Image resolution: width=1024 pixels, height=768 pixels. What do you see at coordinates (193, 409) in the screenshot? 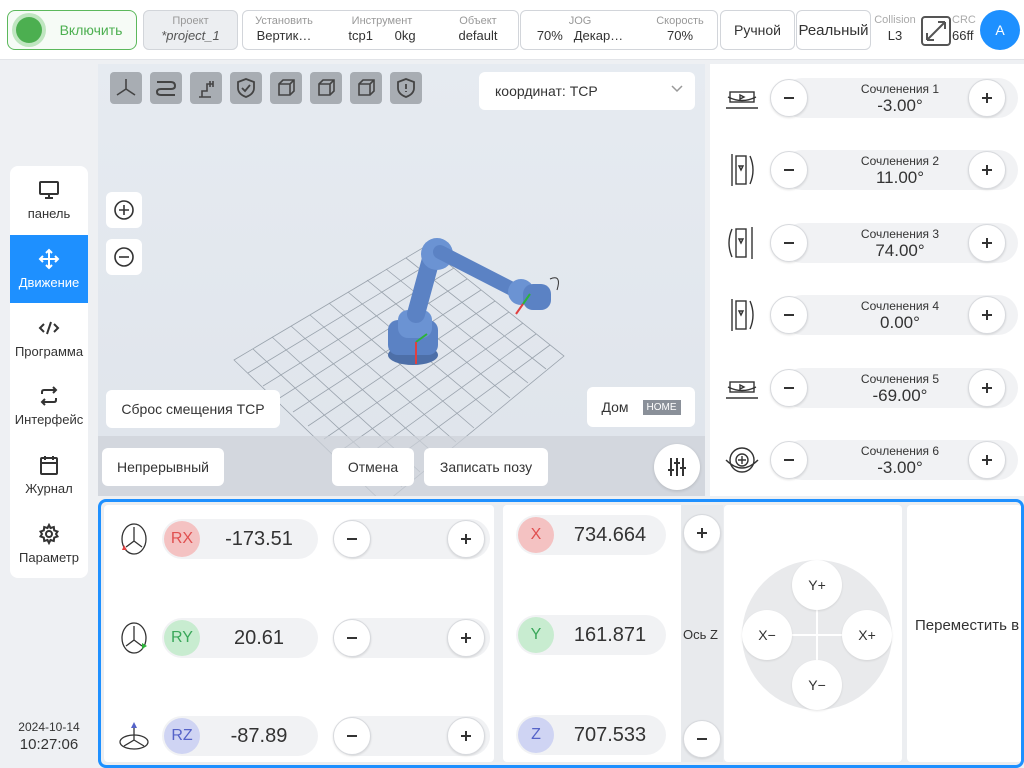
I see `reset-tcp-offset-button: Сброс смещения TCP` at bounding box center [193, 409].